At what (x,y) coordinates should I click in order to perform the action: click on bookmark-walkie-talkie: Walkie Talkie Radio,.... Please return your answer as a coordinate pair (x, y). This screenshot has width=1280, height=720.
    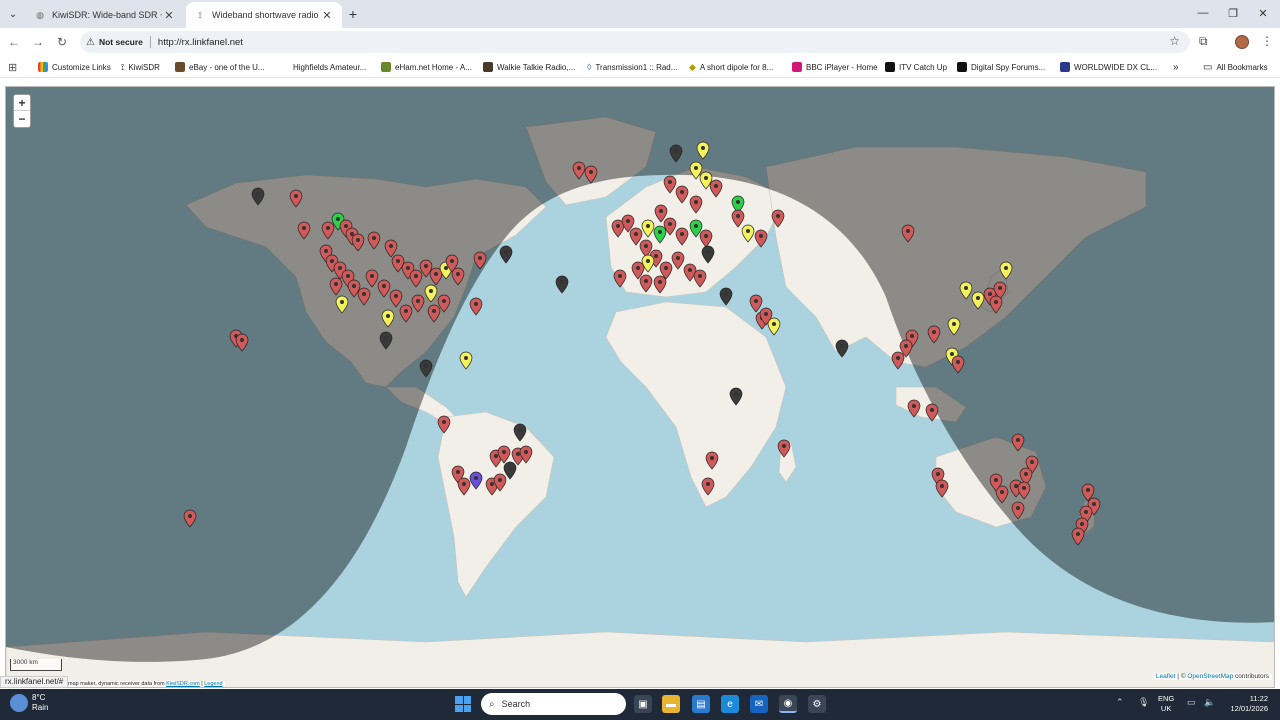
    Looking at the image, I should click on (529, 67).